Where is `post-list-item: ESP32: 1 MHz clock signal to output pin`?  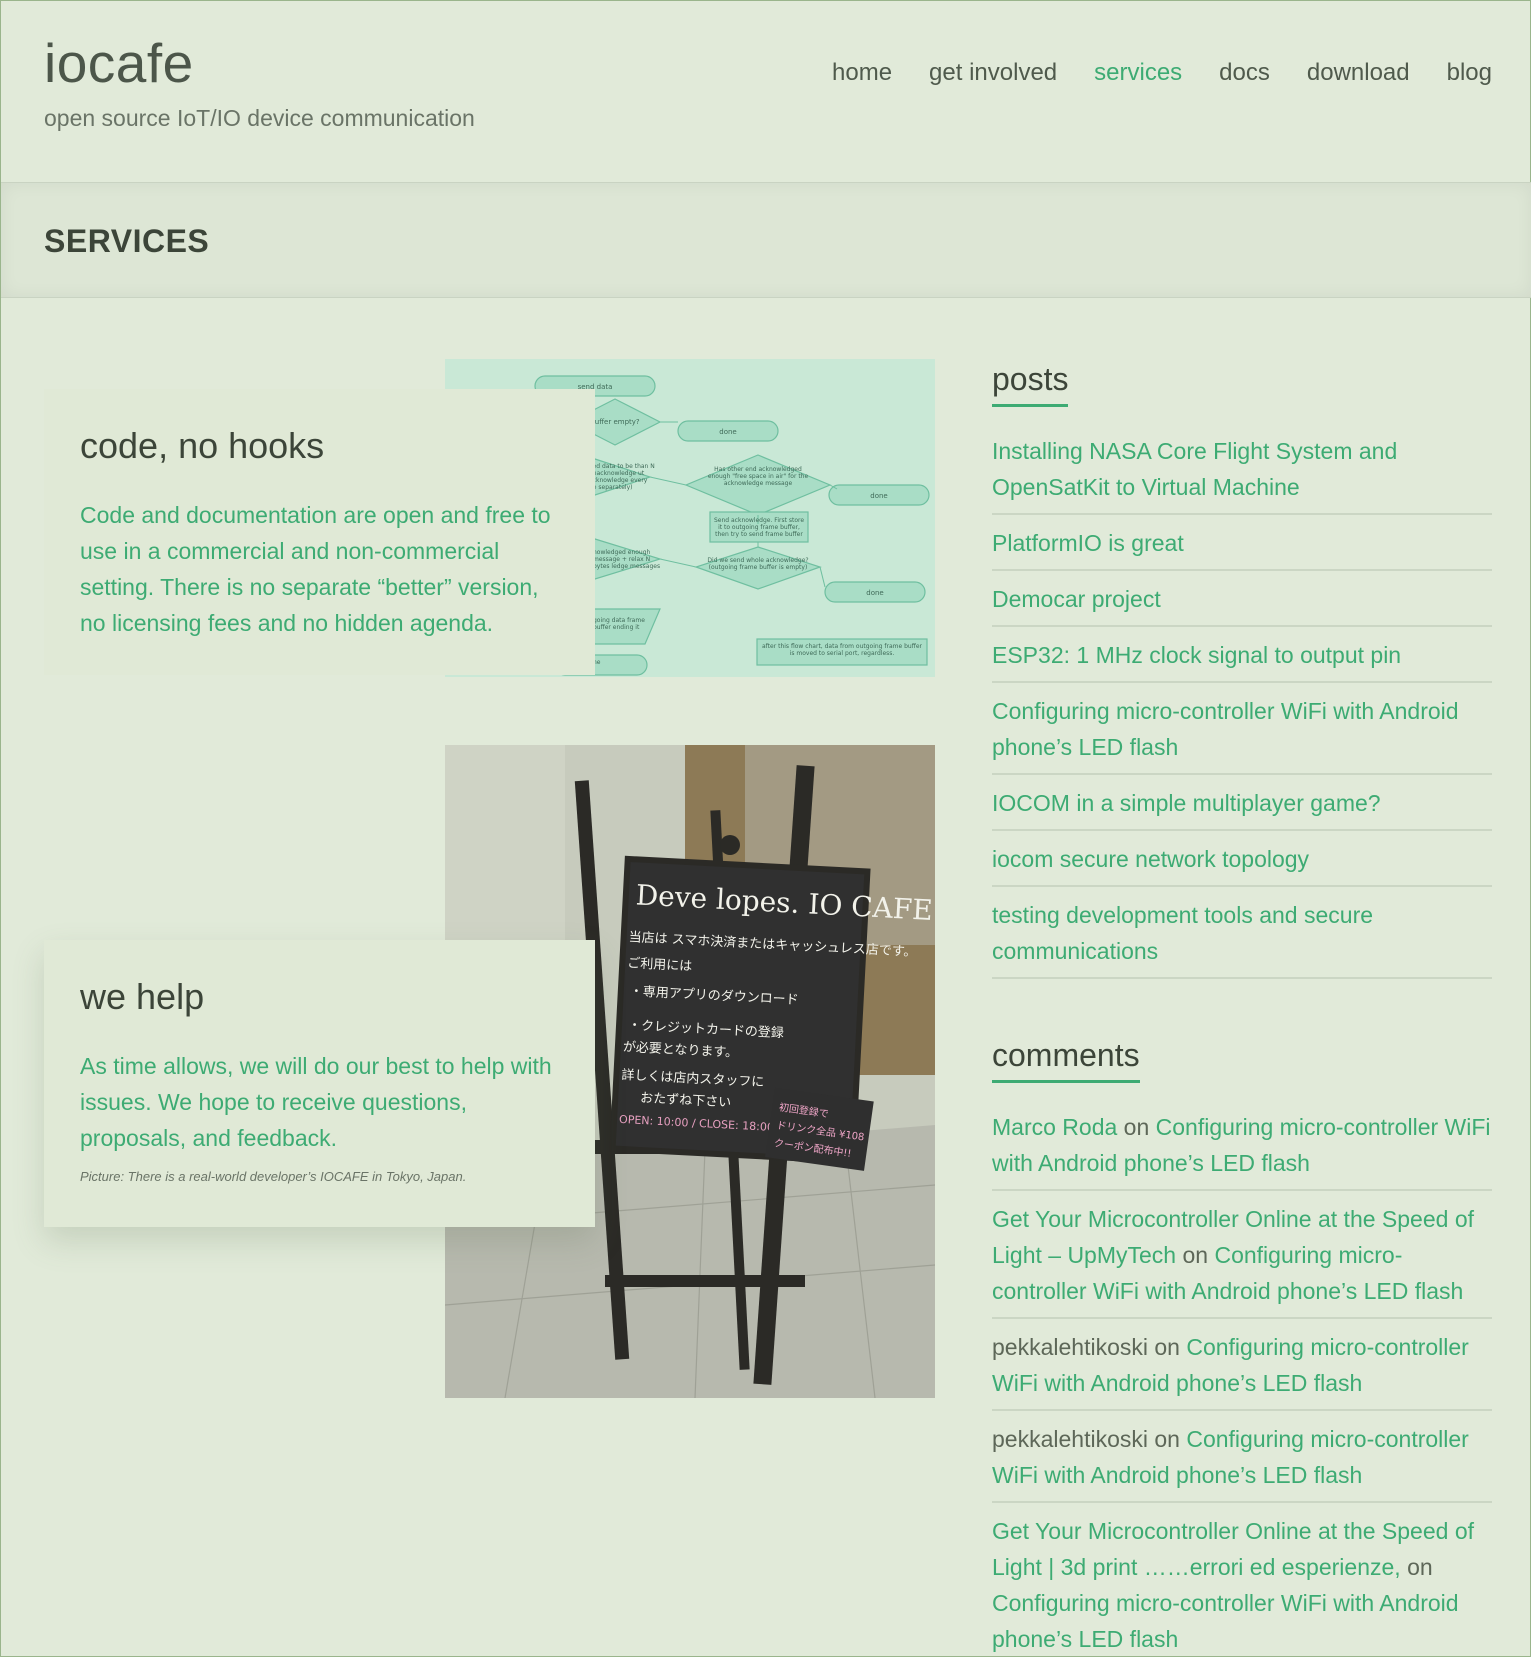
post-list-item: ESP32: 1 MHz clock signal to output pin is located at coordinates (1242, 660).